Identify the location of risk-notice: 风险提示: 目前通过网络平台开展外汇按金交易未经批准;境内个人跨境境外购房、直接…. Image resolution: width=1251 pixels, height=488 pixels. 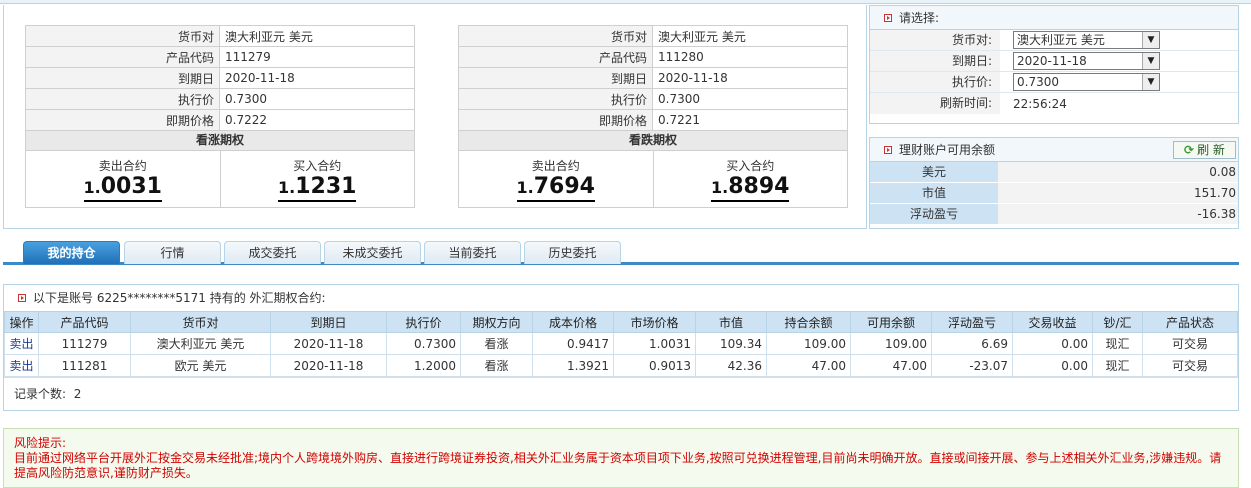
(621, 458).